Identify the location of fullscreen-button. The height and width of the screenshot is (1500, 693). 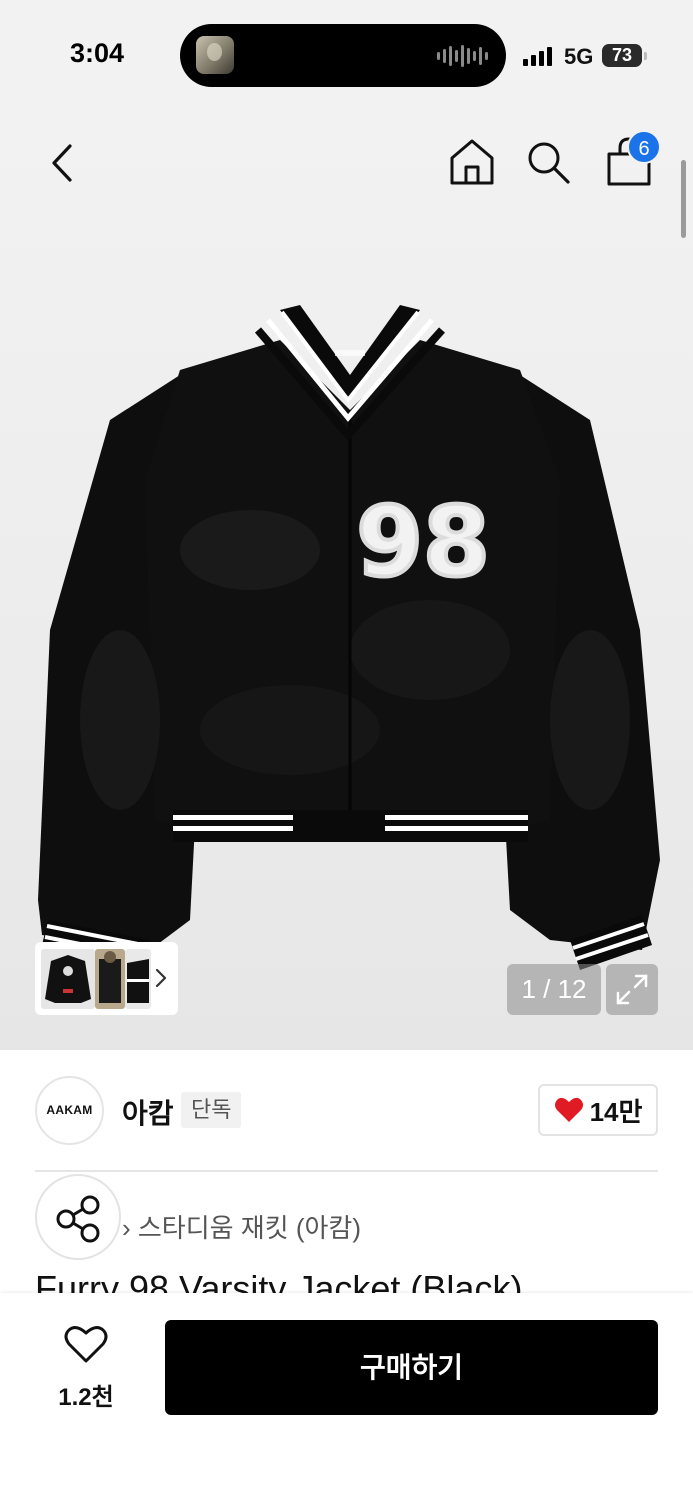
(632, 989).